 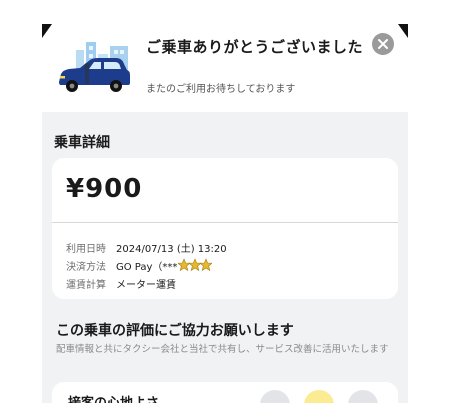 What do you see at coordinates (47, 31) in the screenshot?
I see `sheet-corner-left` at bounding box center [47, 31].